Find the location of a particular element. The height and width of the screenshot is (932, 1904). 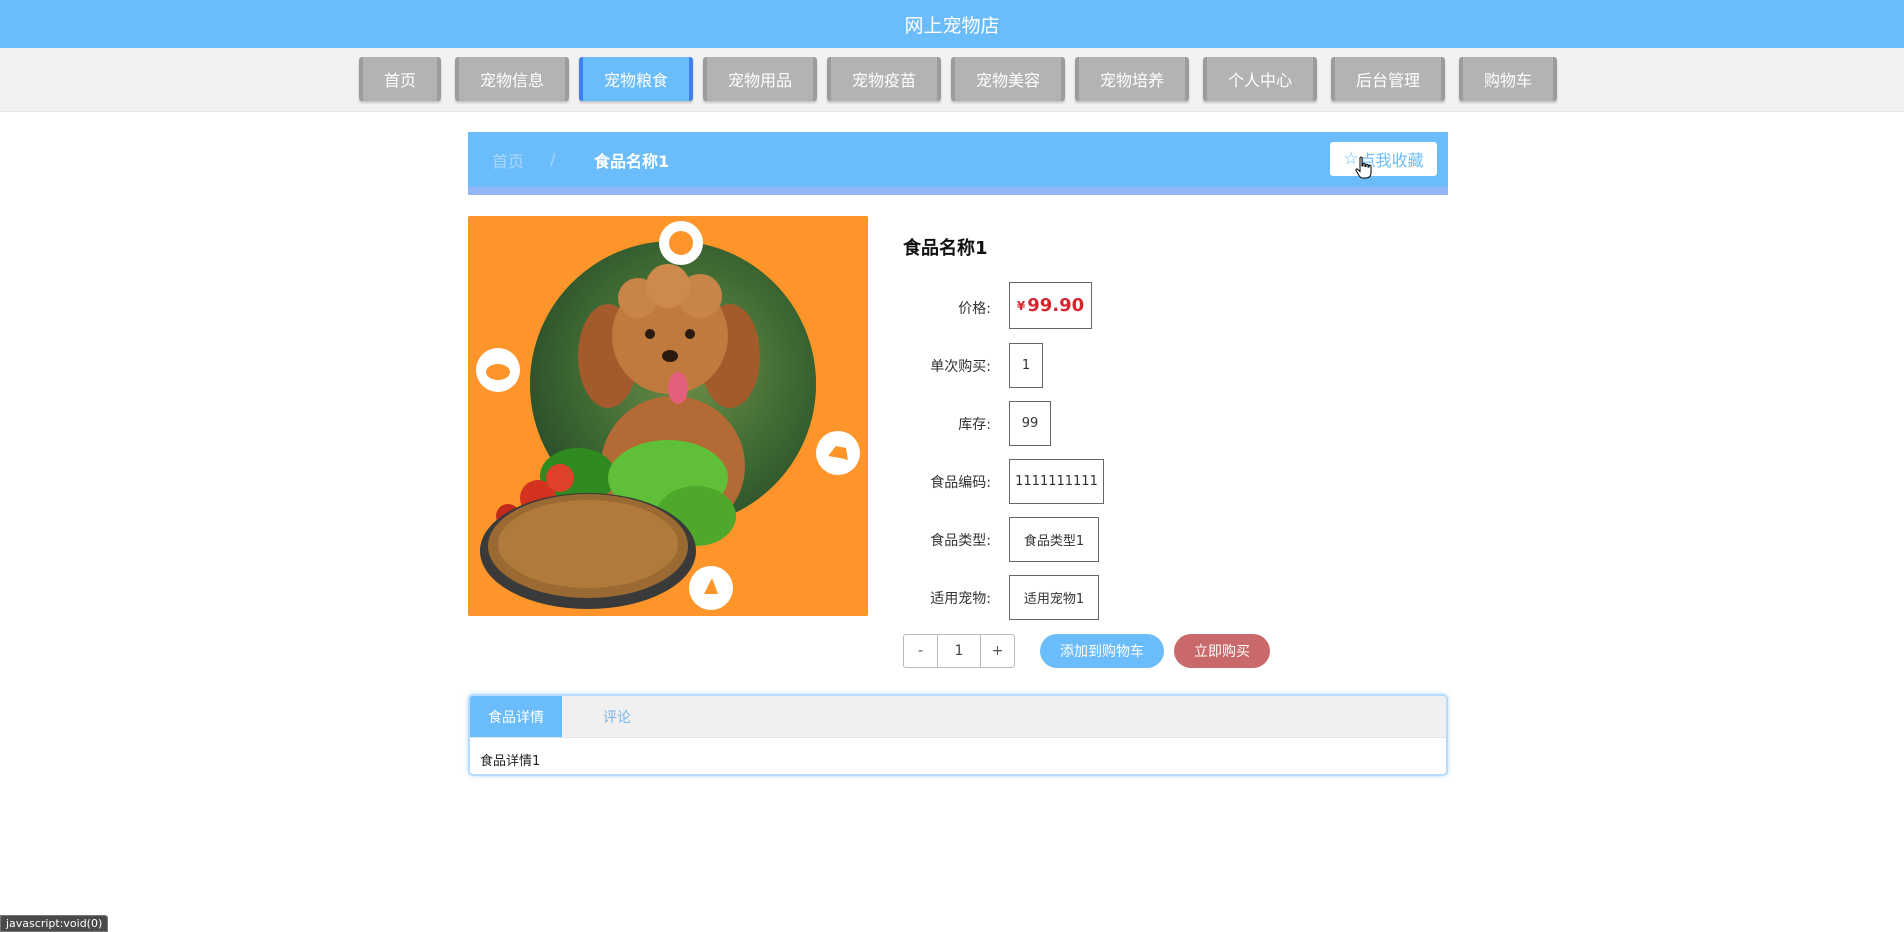

price-value: ¥ 99.90 is located at coordinates (1050, 305).